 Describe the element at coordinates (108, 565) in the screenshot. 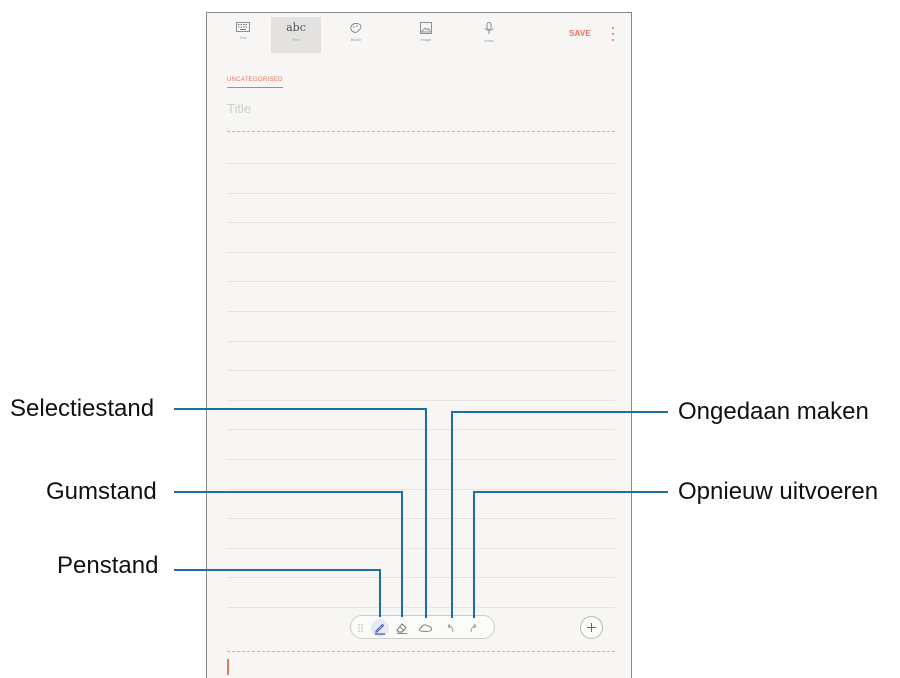

I see `pen-mode-callout: Penstand` at that location.